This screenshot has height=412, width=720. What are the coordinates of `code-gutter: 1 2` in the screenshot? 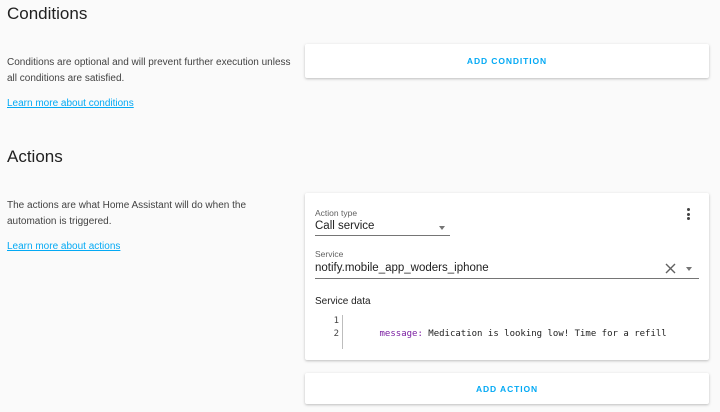 It's located at (329, 332).